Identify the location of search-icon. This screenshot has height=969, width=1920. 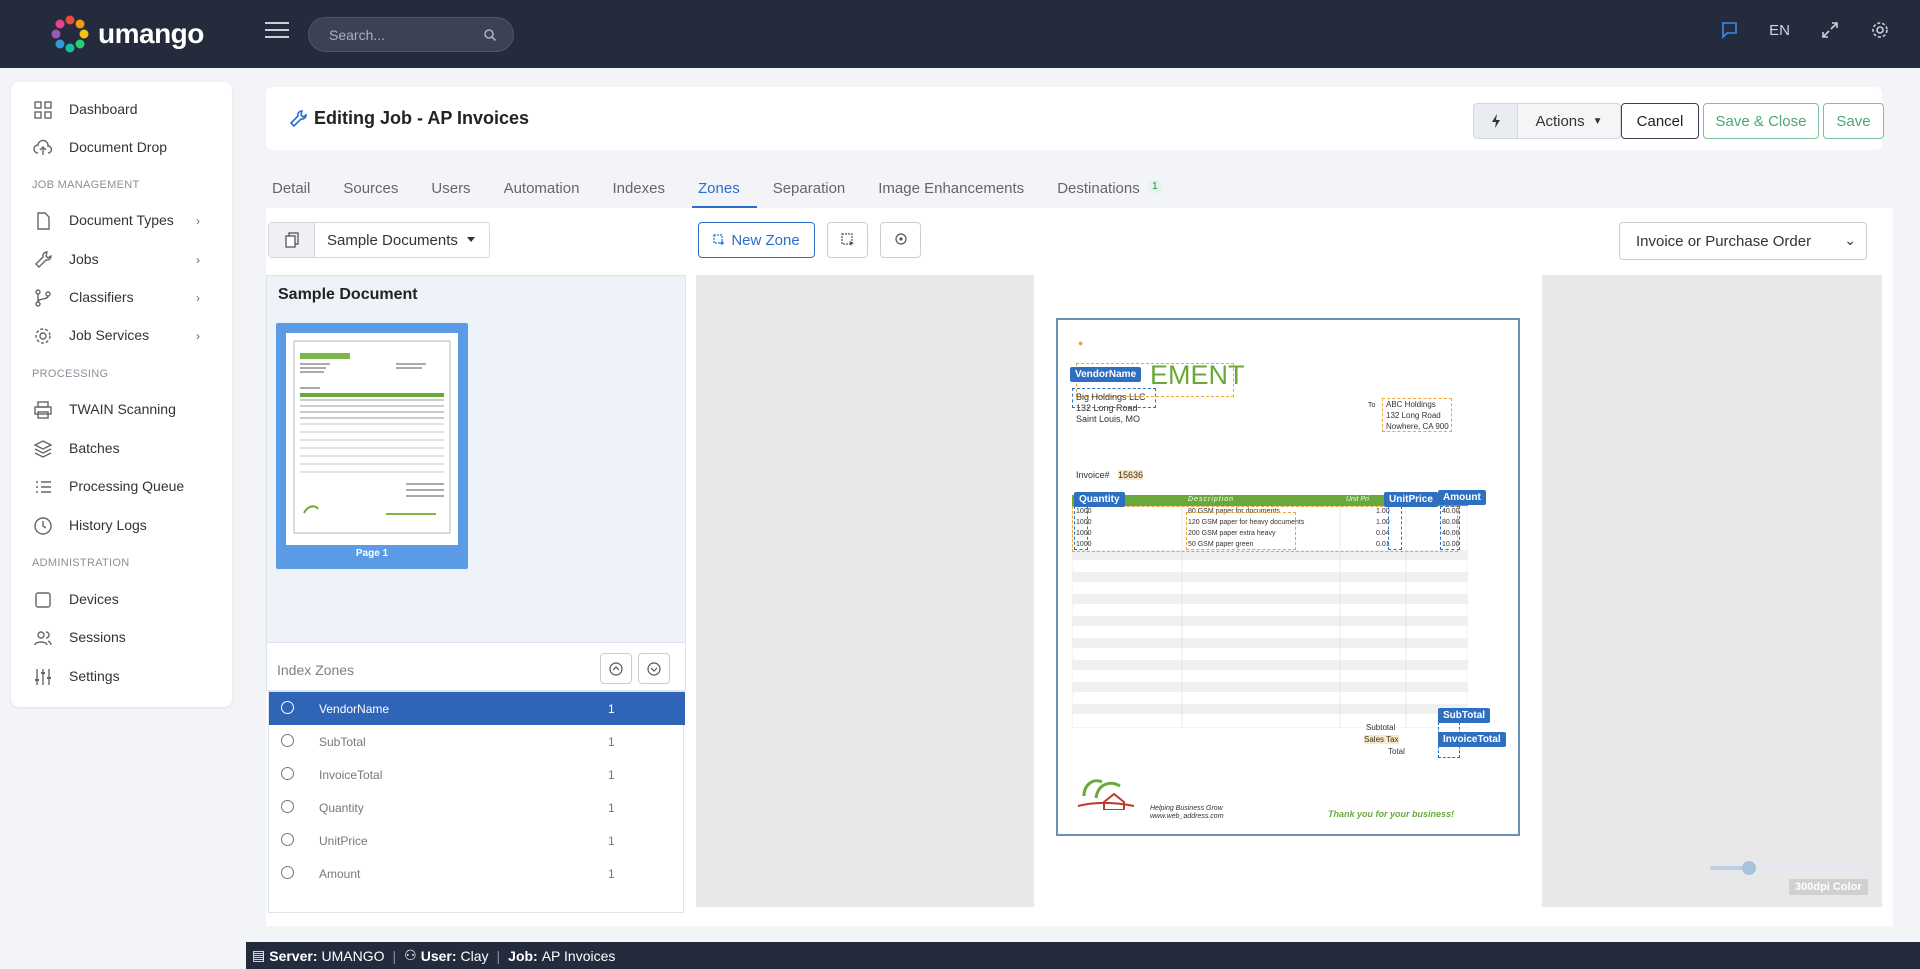
(490, 35).